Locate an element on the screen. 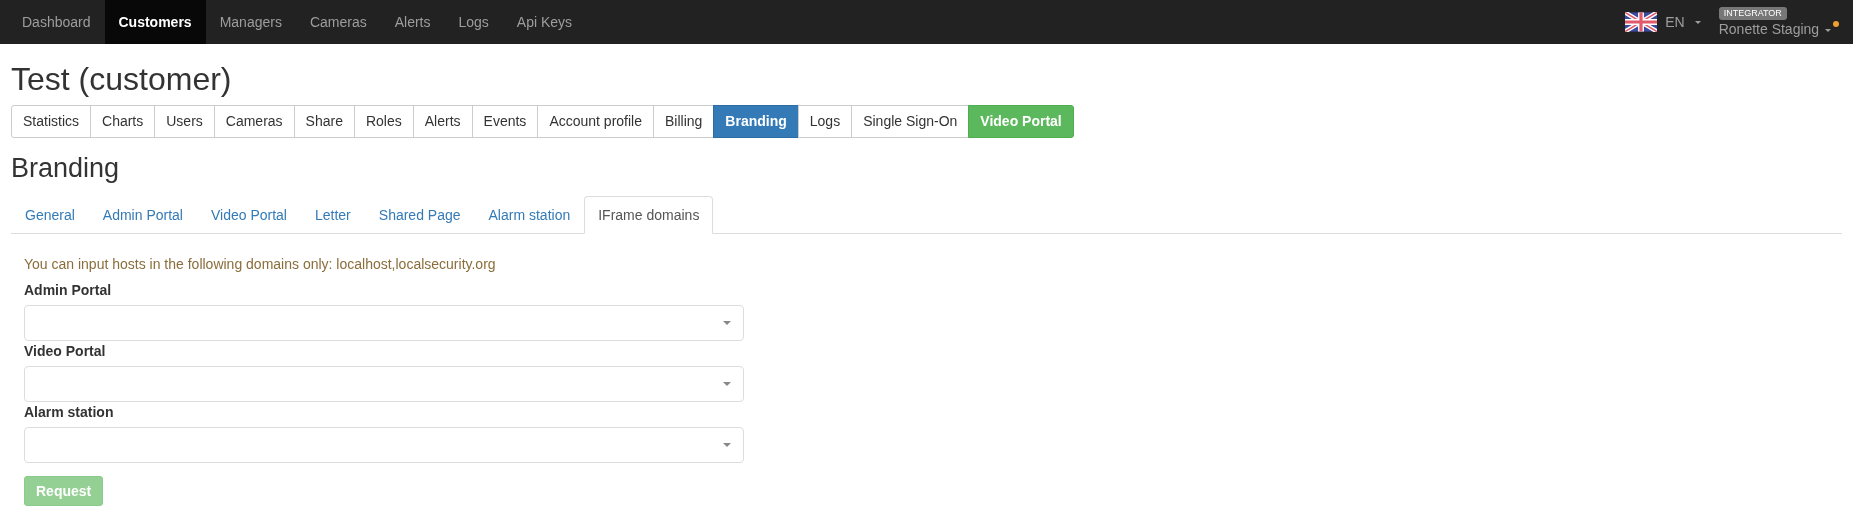 The width and height of the screenshot is (1853, 520). settings-subtab: Alarm station is located at coordinates (529, 214).